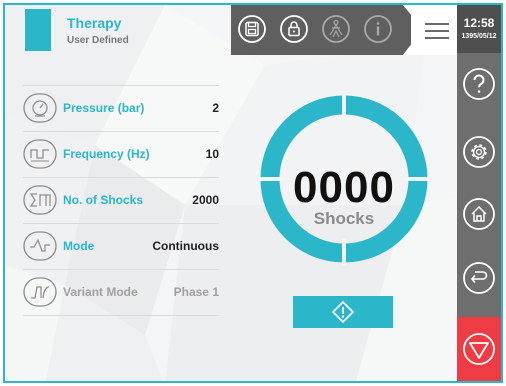 This screenshot has width=506, height=386. I want to click on param-label: No. of Shocks, so click(103, 200).